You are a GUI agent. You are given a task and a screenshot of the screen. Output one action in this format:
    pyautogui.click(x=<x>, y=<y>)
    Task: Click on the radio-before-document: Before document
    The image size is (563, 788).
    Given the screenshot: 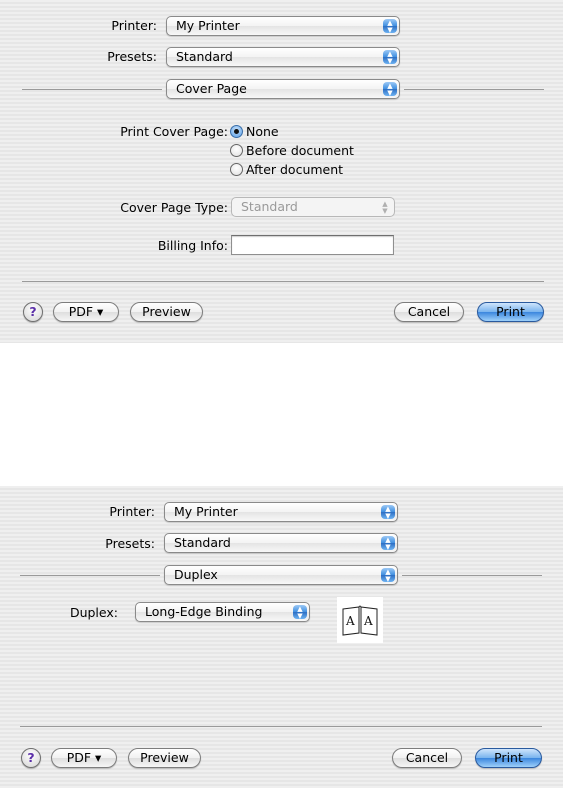 What is the action you would take?
    pyautogui.click(x=305, y=151)
    